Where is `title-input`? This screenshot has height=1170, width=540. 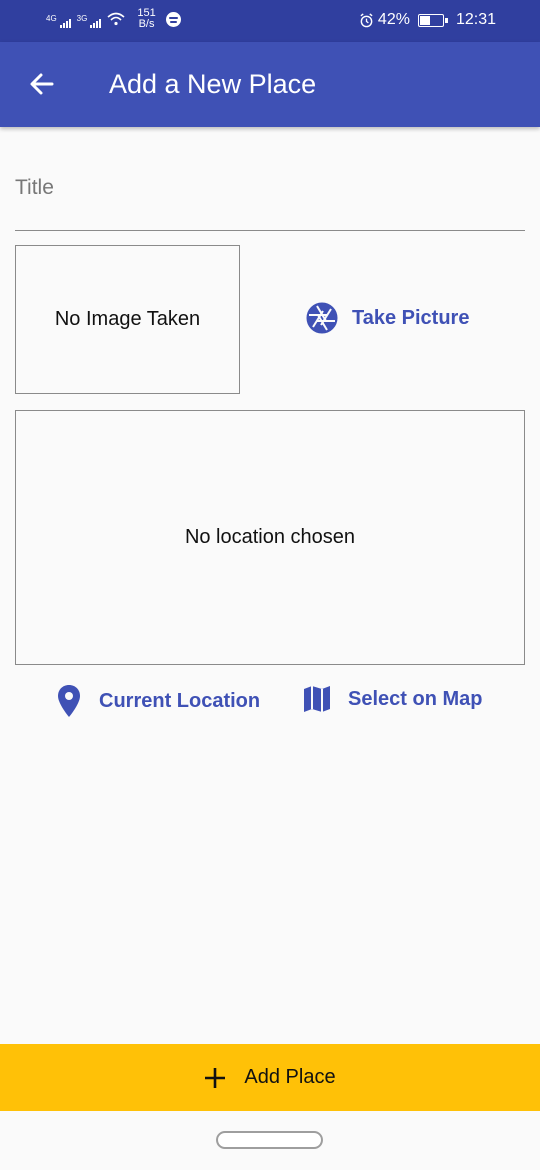
title-input is located at coordinates (270, 185).